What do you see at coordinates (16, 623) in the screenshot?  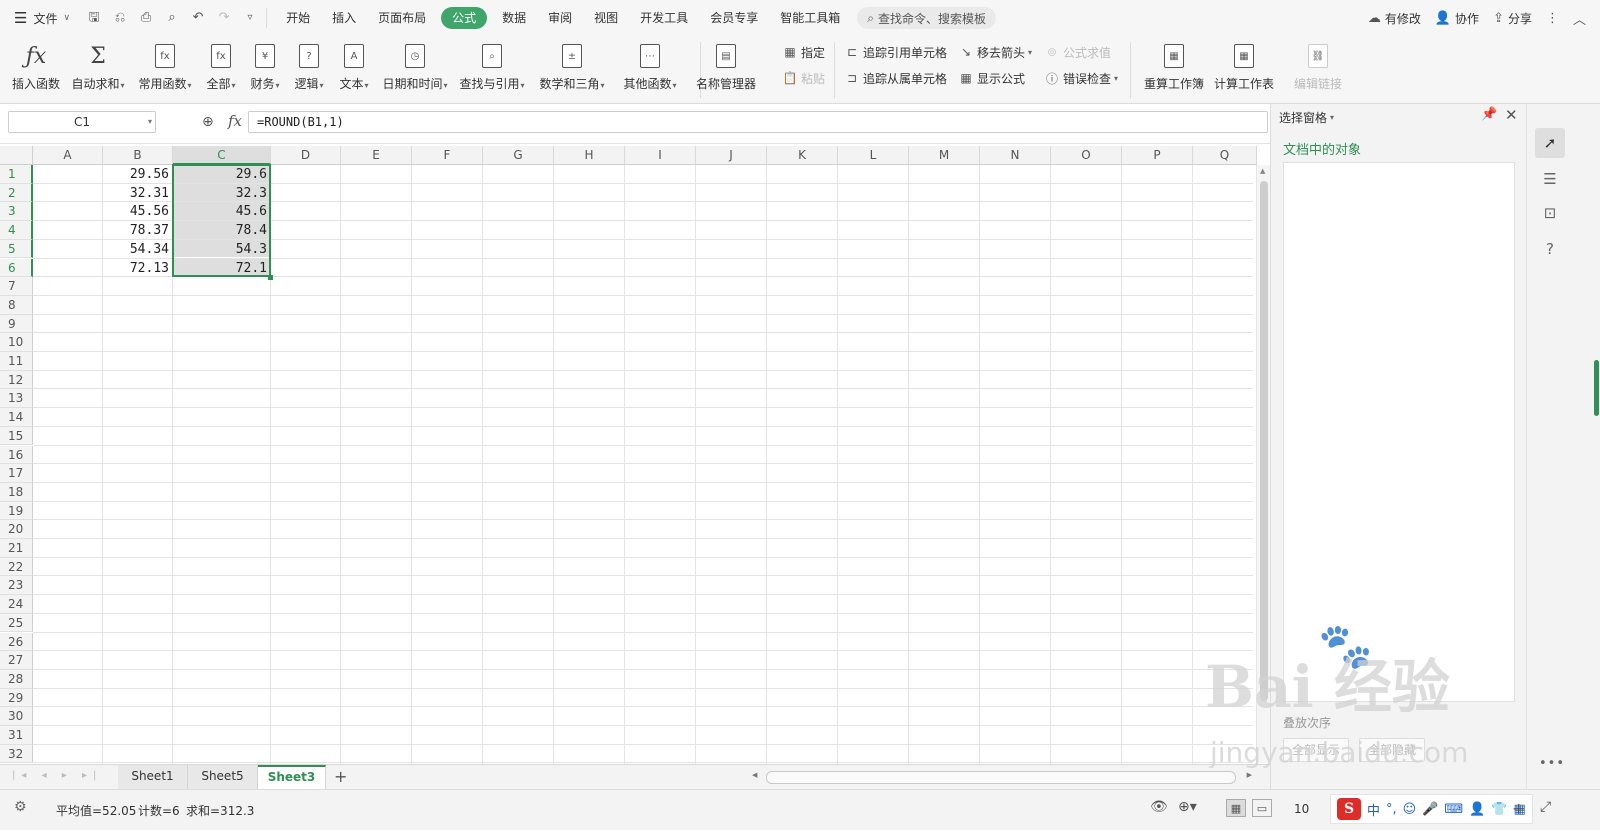 I see `row-header-25: 25` at bounding box center [16, 623].